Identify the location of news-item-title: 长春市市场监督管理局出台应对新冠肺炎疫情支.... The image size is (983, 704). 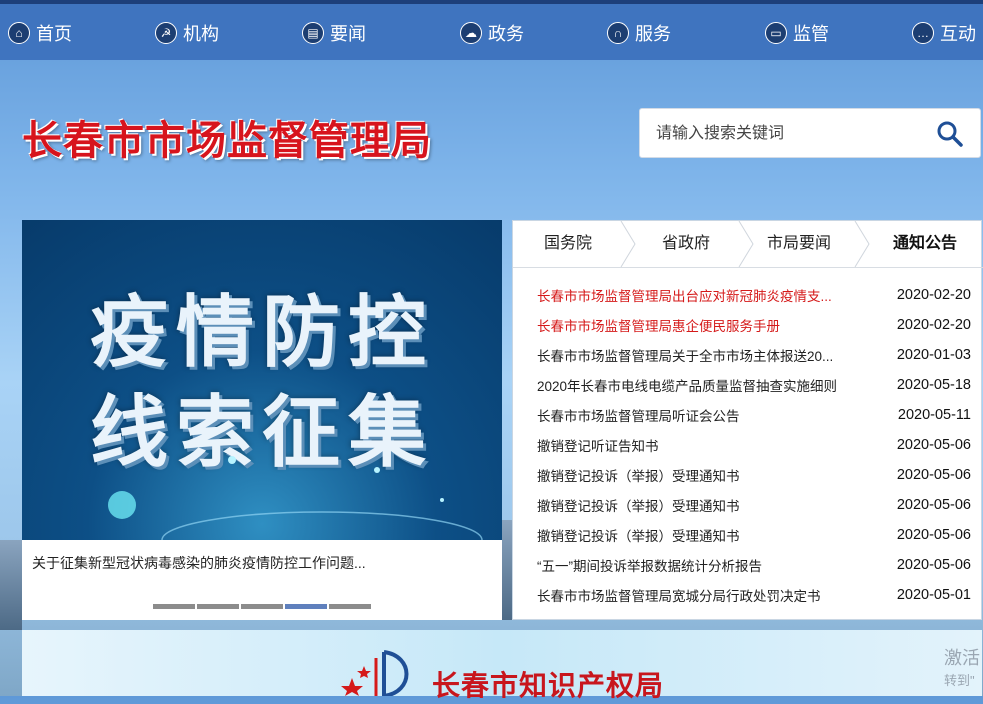
(684, 296).